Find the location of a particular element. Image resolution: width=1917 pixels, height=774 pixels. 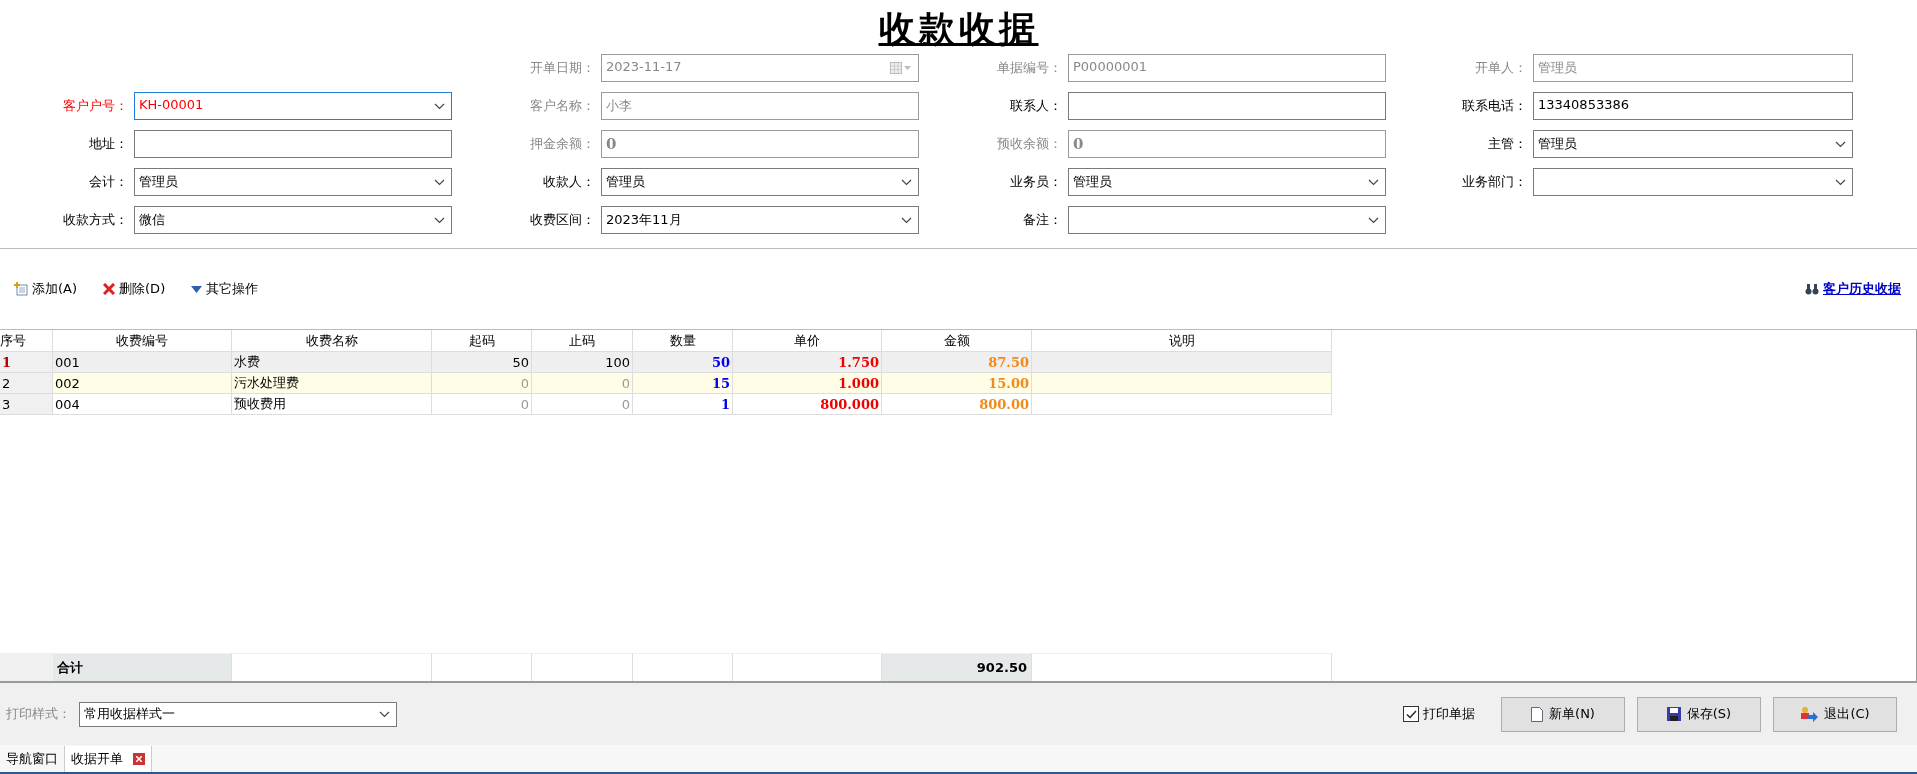

table-cell: 800.00 is located at coordinates (957, 404).